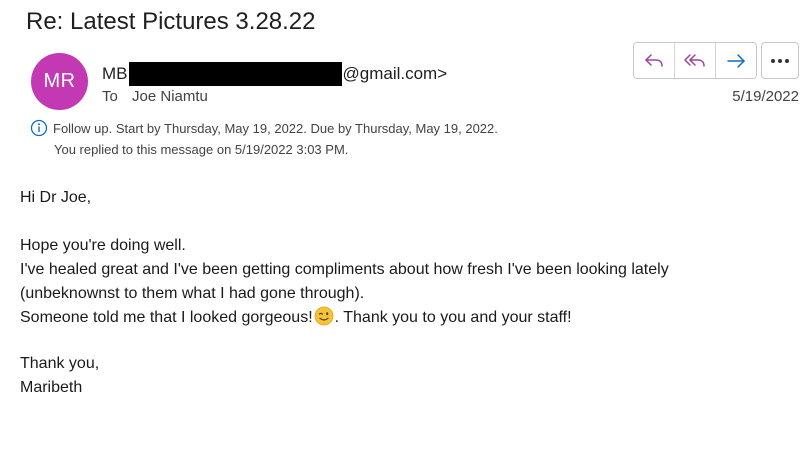  I want to click on info-icon, so click(39, 128).